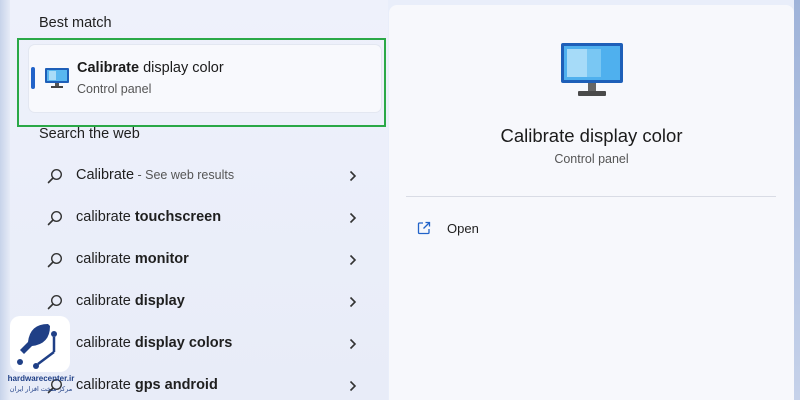 The image size is (800, 400). What do you see at coordinates (797, 200) in the screenshot?
I see `window-edge-right` at bounding box center [797, 200].